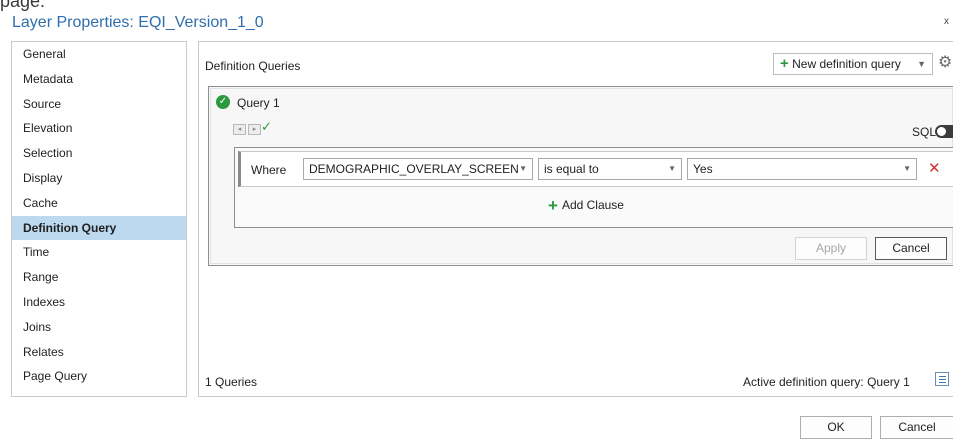  What do you see at coordinates (231, 382) in the screenshot?
I see `query-count: 1 Queries` at bounding box center [231, 382].